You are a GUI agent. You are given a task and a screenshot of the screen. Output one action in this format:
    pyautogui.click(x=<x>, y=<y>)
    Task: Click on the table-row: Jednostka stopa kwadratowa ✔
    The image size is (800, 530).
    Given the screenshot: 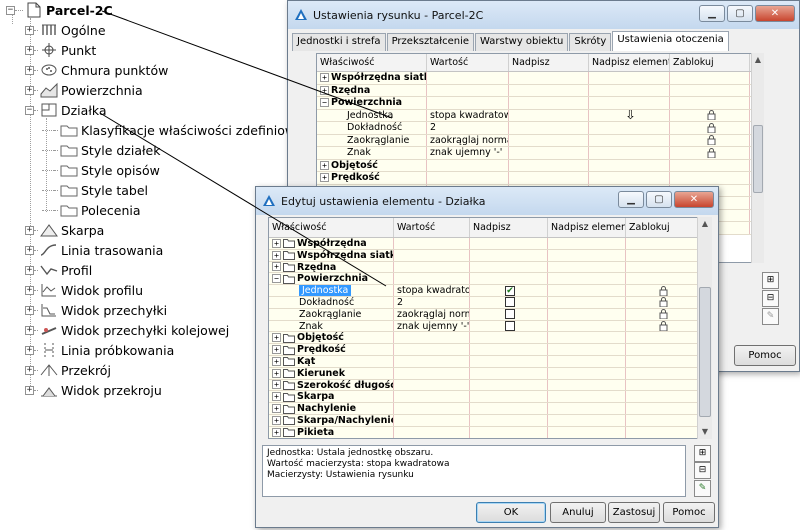 What is the action you would take?
    pyautogui.click(x=490, y=291)
    